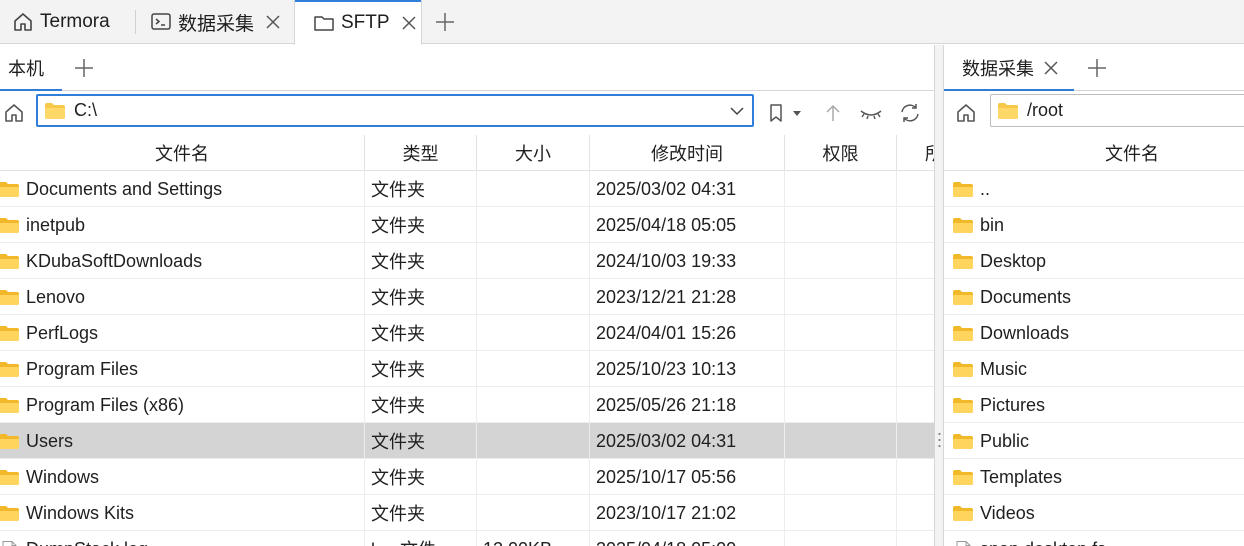 The width and height of the screenshot is (1244, 546). What do you see at coordinates (939, 440) in the screenshot?
I see `drag-handle-icon` at bounding box center [939, 440].